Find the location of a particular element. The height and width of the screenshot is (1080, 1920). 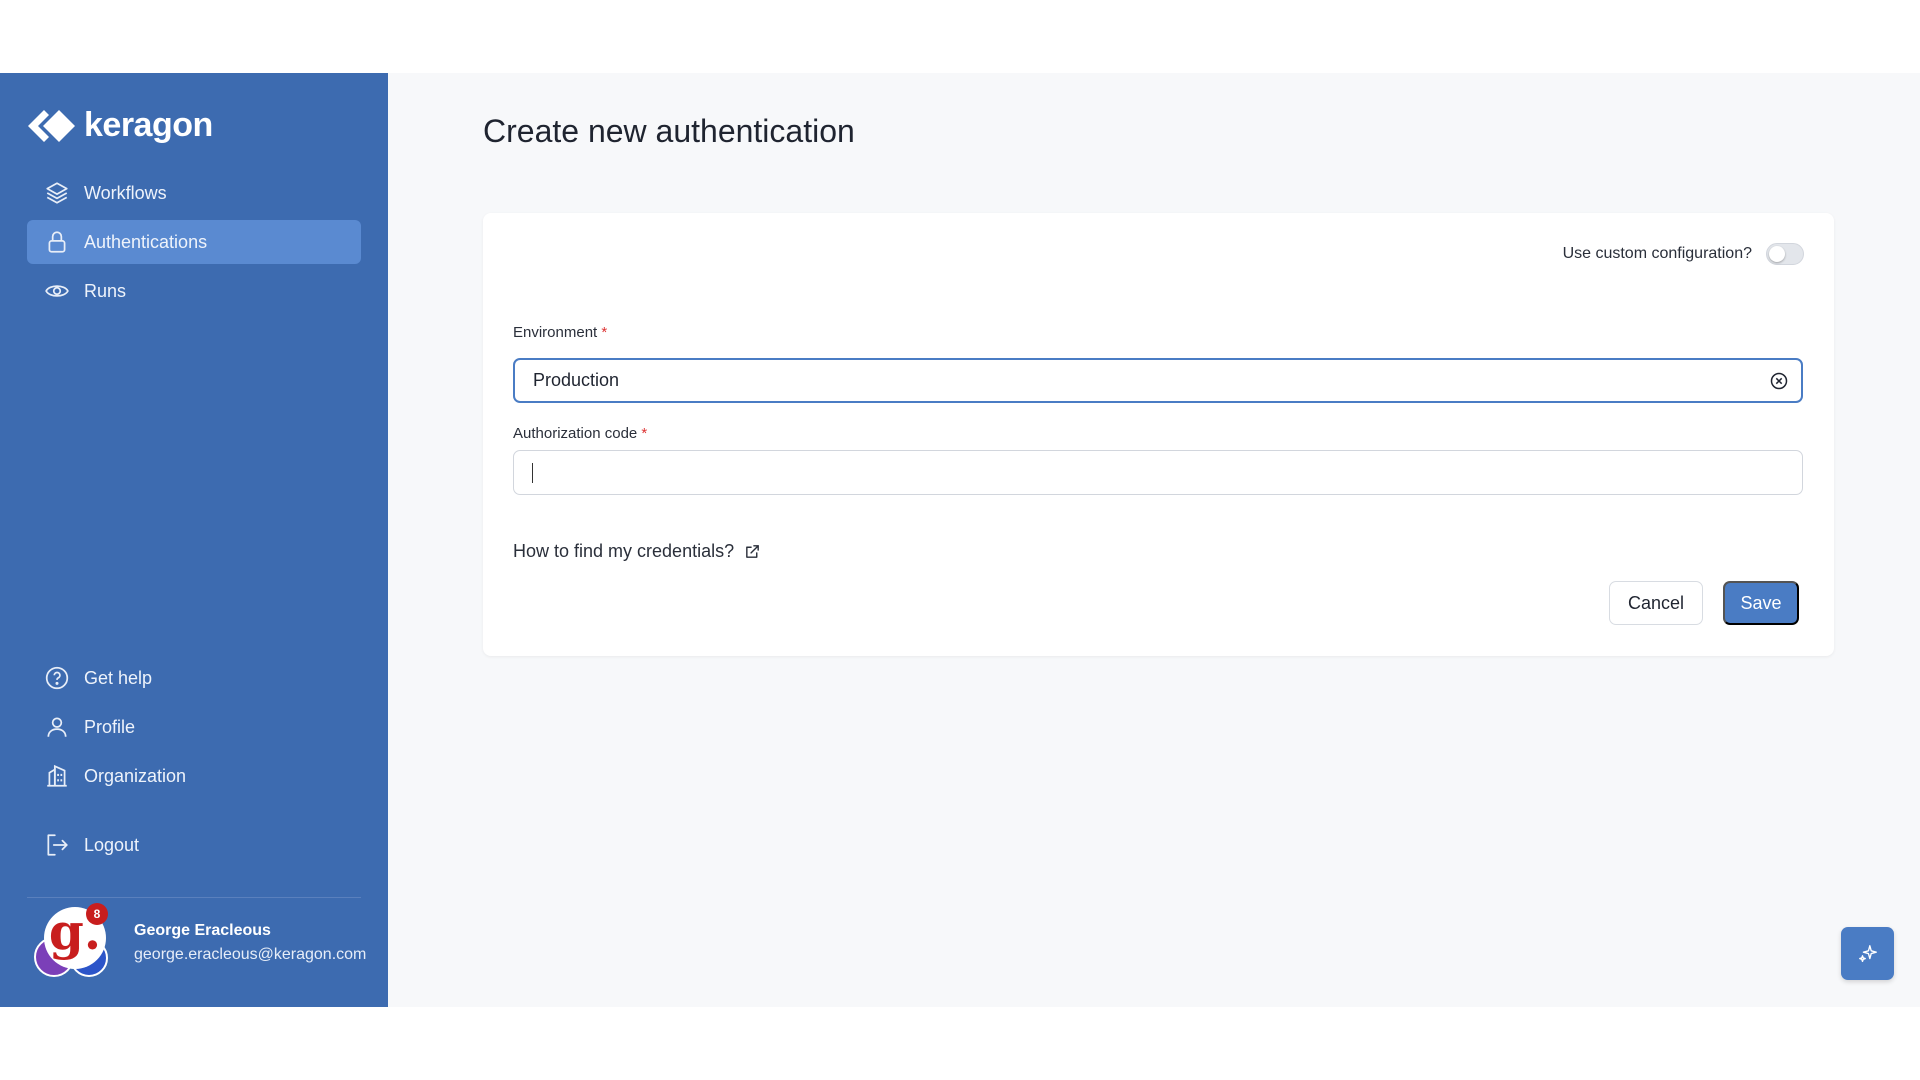

brand-name: keragon is located at coordinates (148, 125).